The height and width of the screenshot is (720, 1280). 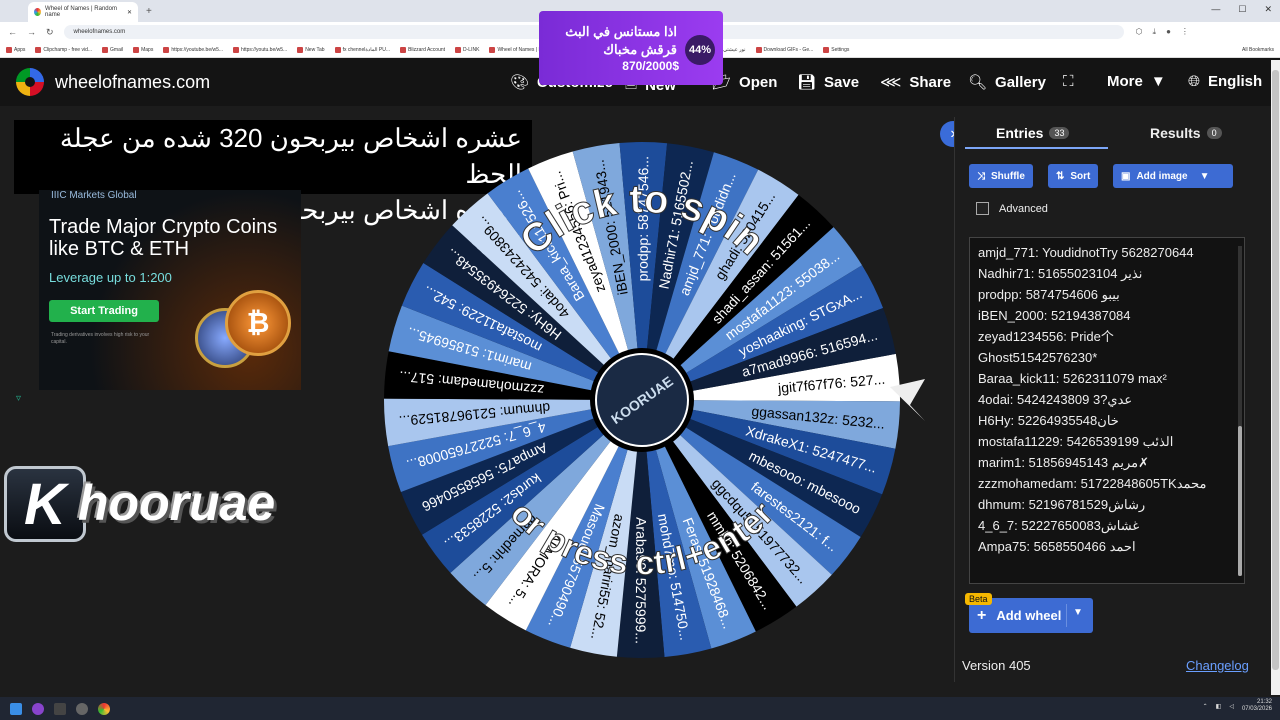 What do you see at coordinates (1257, 706) in the screenshot?
I see `clock: 21:32 07/03/2026` at bounding box center [1257, 706].